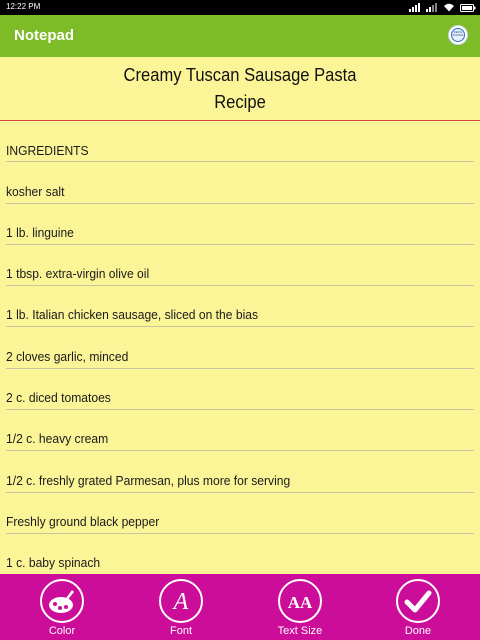 The width and height of the screenshot is (480, 640). What do you see at coordinates (23, 6) in the screenshot?
I see `status-time: 12:22 PM` at bounding box center [23, 6].